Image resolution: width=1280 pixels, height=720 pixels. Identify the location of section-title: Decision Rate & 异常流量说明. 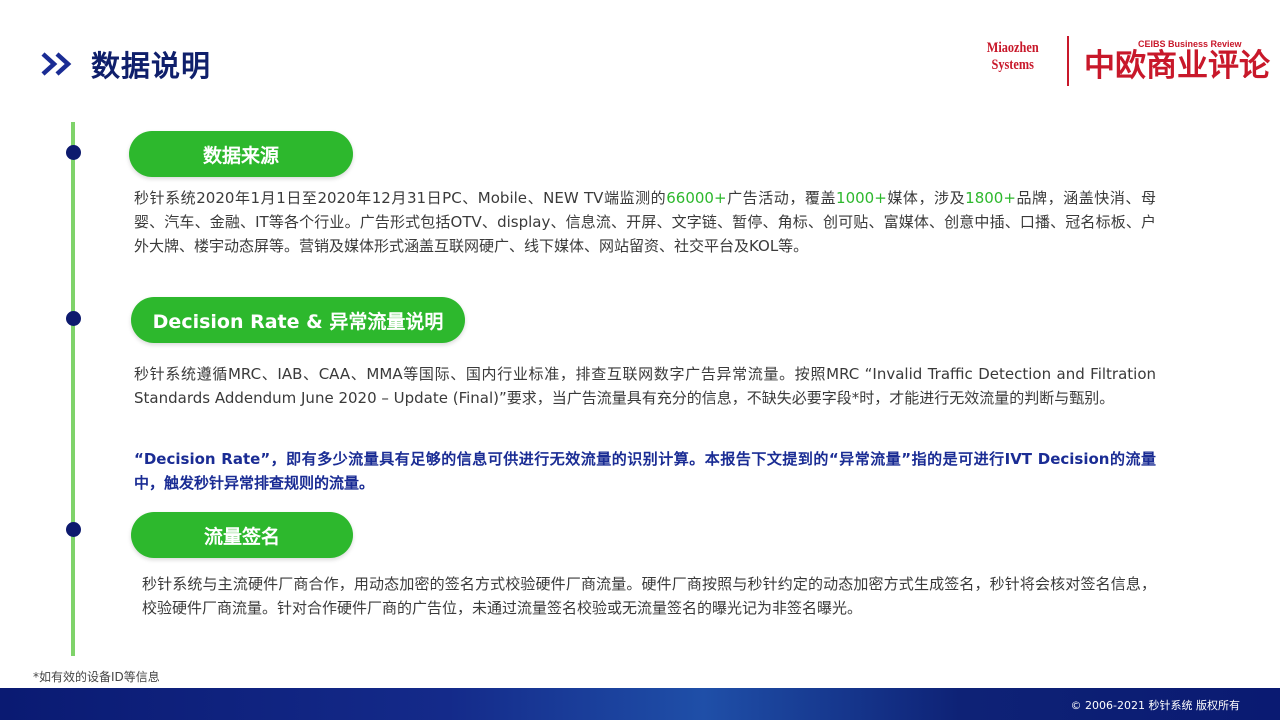
(298, 321).